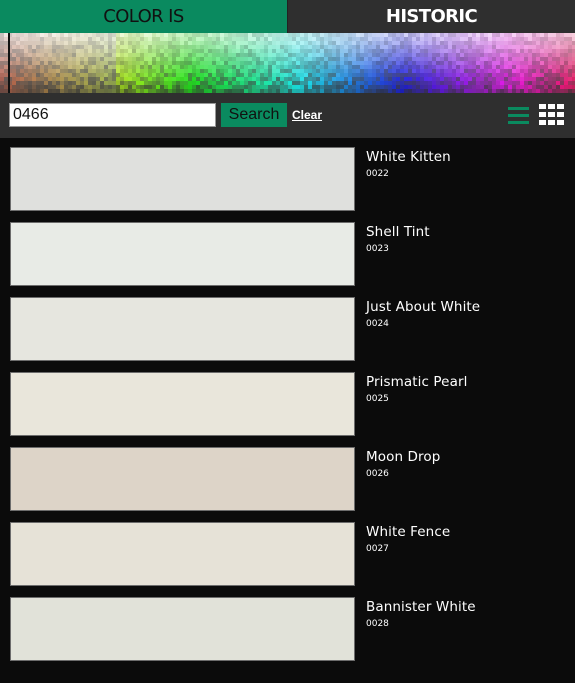  I want to click on color-swatch, so click(182, 479).